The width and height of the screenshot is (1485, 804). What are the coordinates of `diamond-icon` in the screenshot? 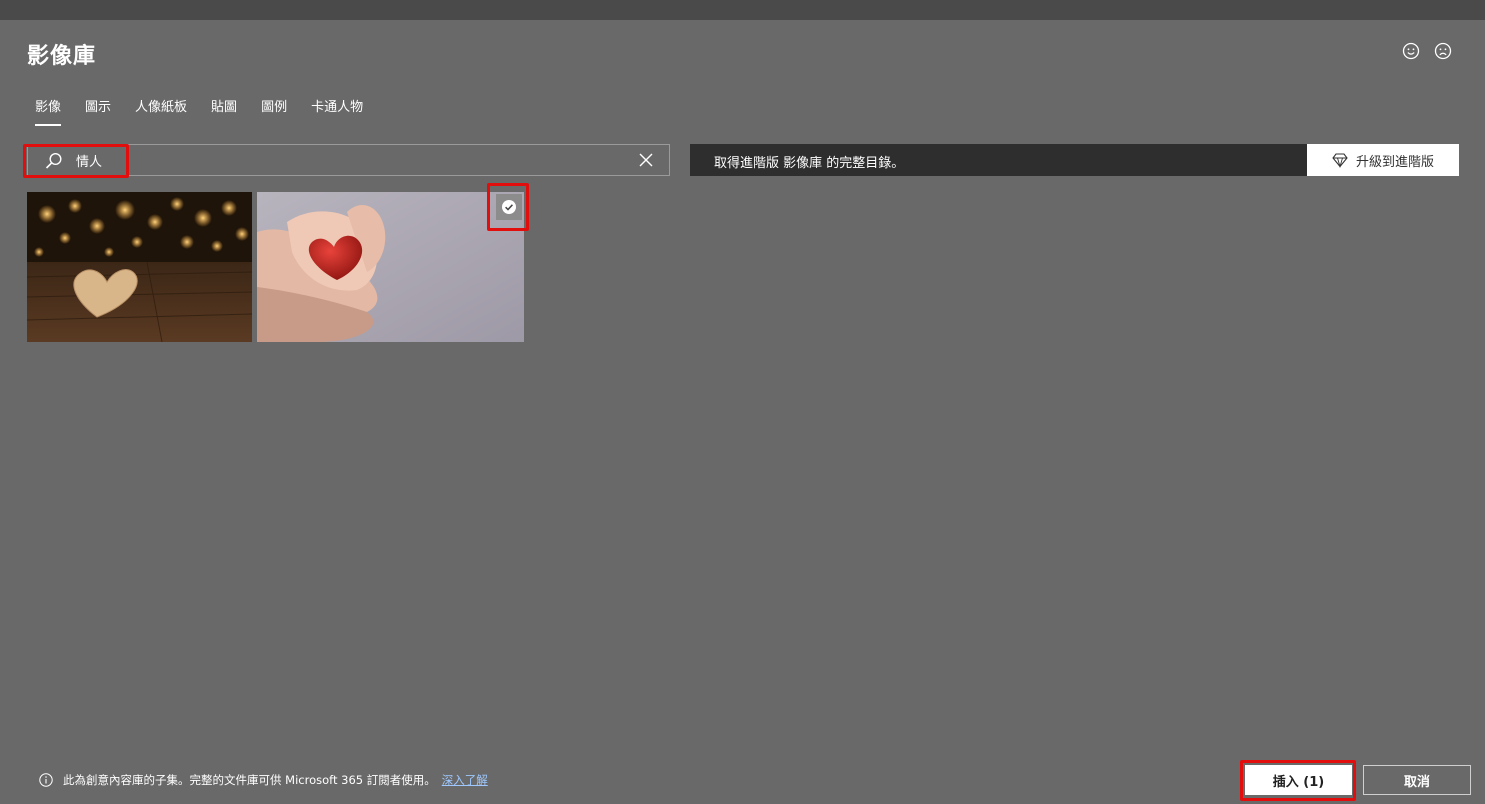 It's located at (1340, 160).